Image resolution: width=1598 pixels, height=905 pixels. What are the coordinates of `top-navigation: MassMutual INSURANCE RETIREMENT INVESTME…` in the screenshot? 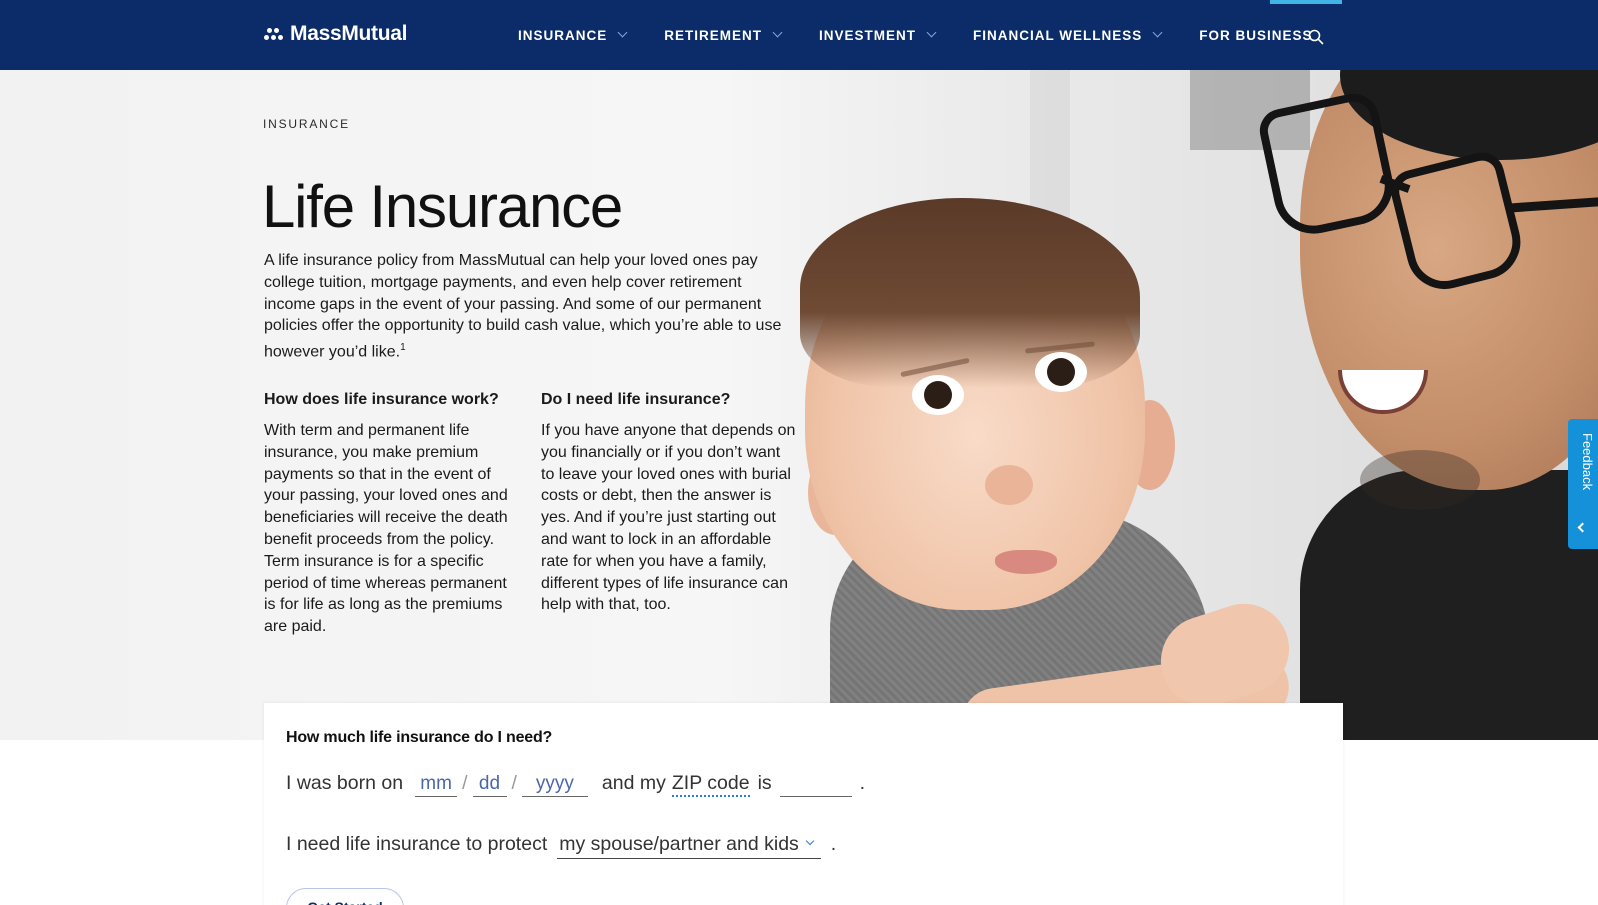 It's located at (799, 35).